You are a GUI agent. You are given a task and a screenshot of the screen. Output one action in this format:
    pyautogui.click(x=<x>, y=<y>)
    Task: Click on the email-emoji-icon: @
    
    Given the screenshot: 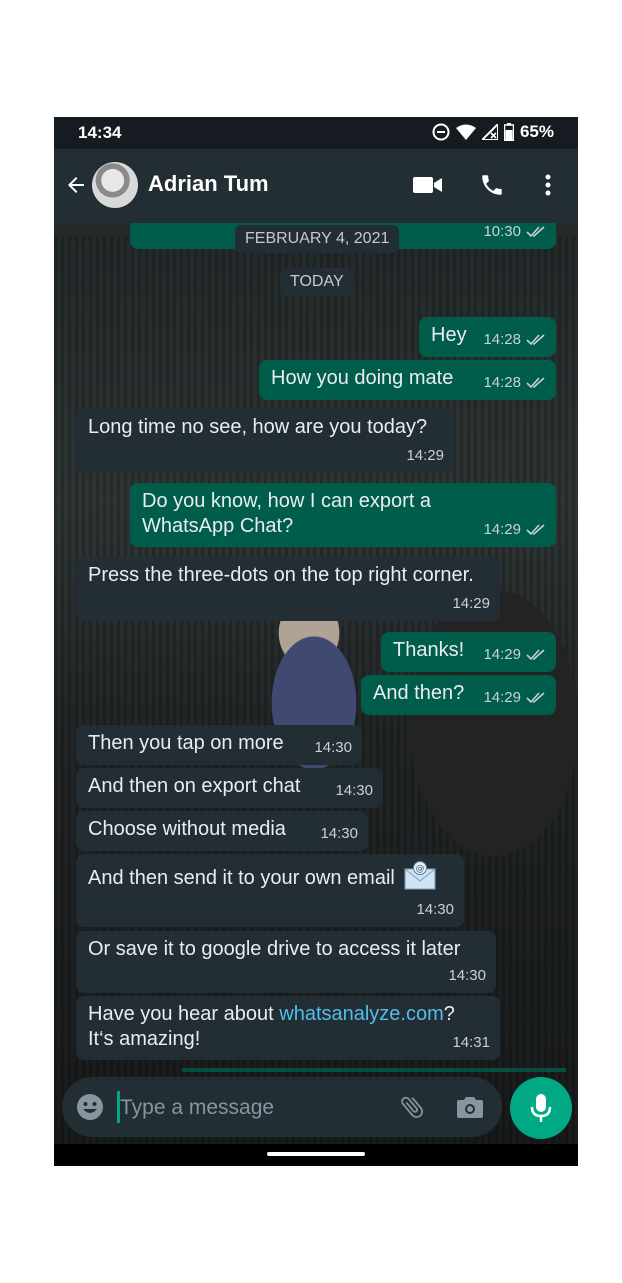 What is the action you would take?
    pyautogui.click(x=420, y=875)
    